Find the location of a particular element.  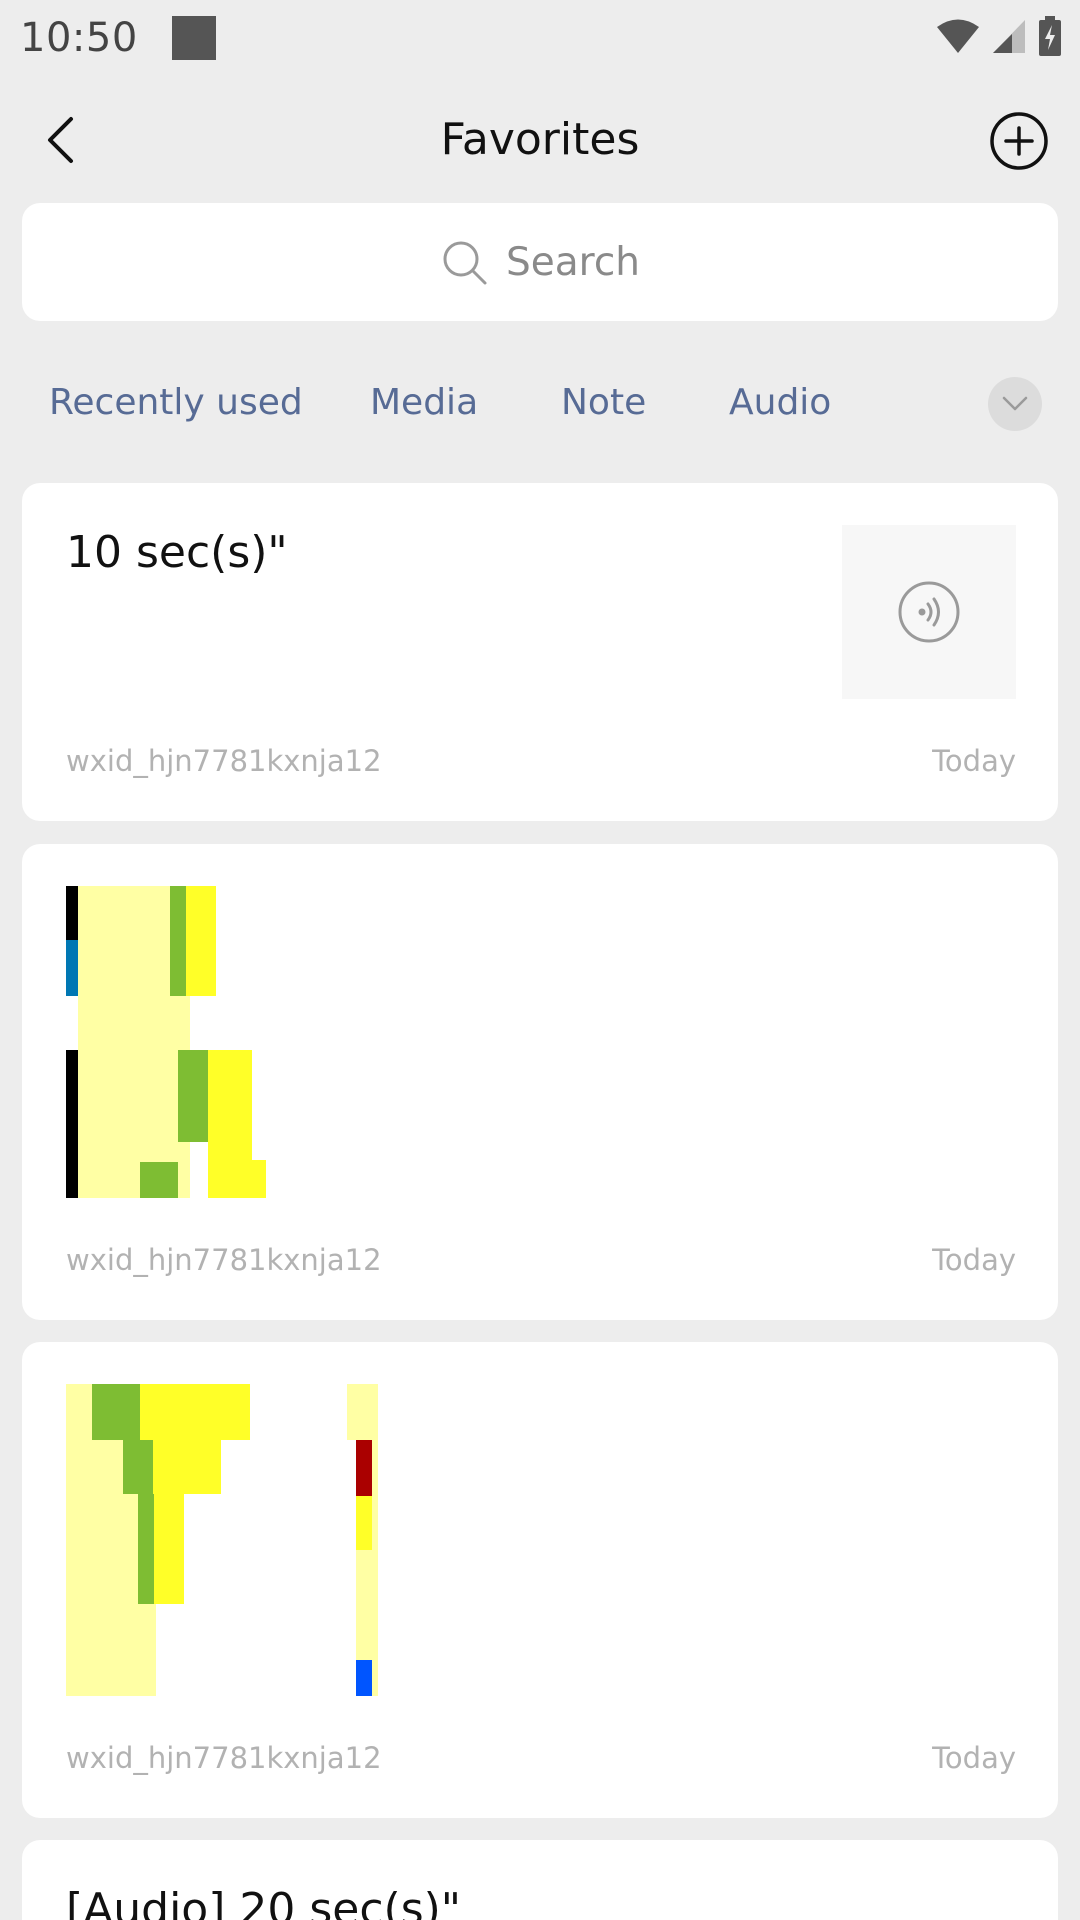

page-title: Favorites is located at coordinates (540, 139).